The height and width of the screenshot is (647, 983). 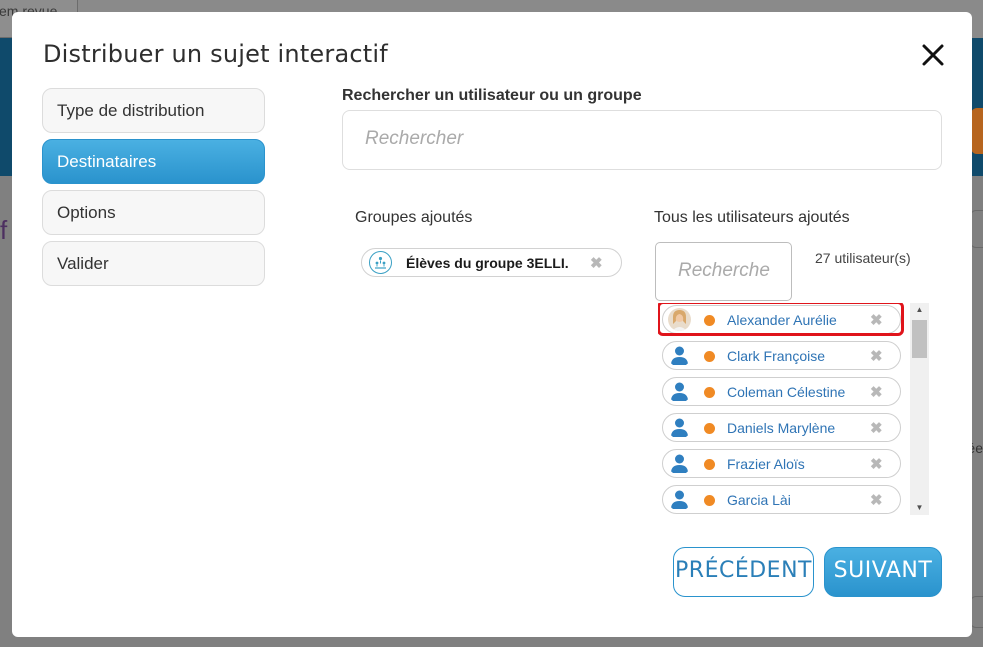 I want to click on avatar-photo, so click(x=679, y=319).